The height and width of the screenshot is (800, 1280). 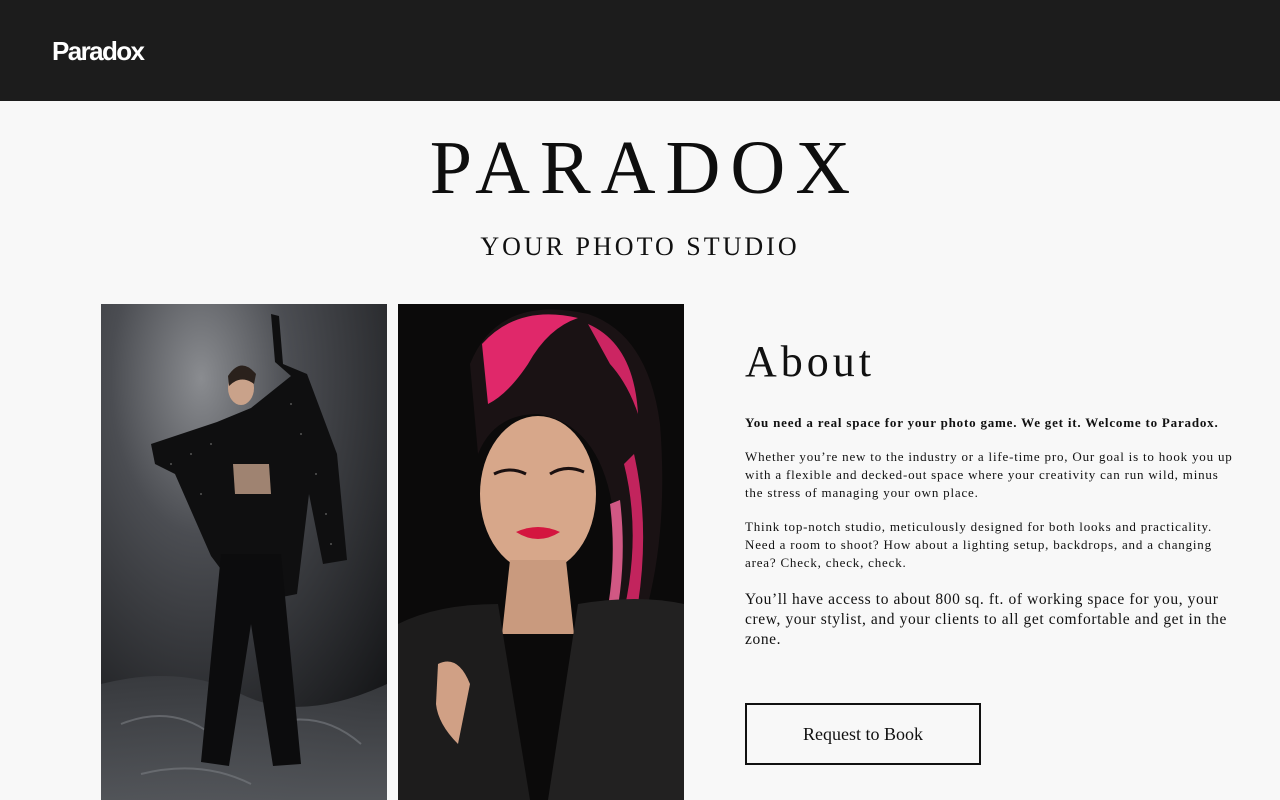 What do you see at coordinates (810, 361) in the screenshot?
I see `about-heading: About` at bounding box center [810, 361].